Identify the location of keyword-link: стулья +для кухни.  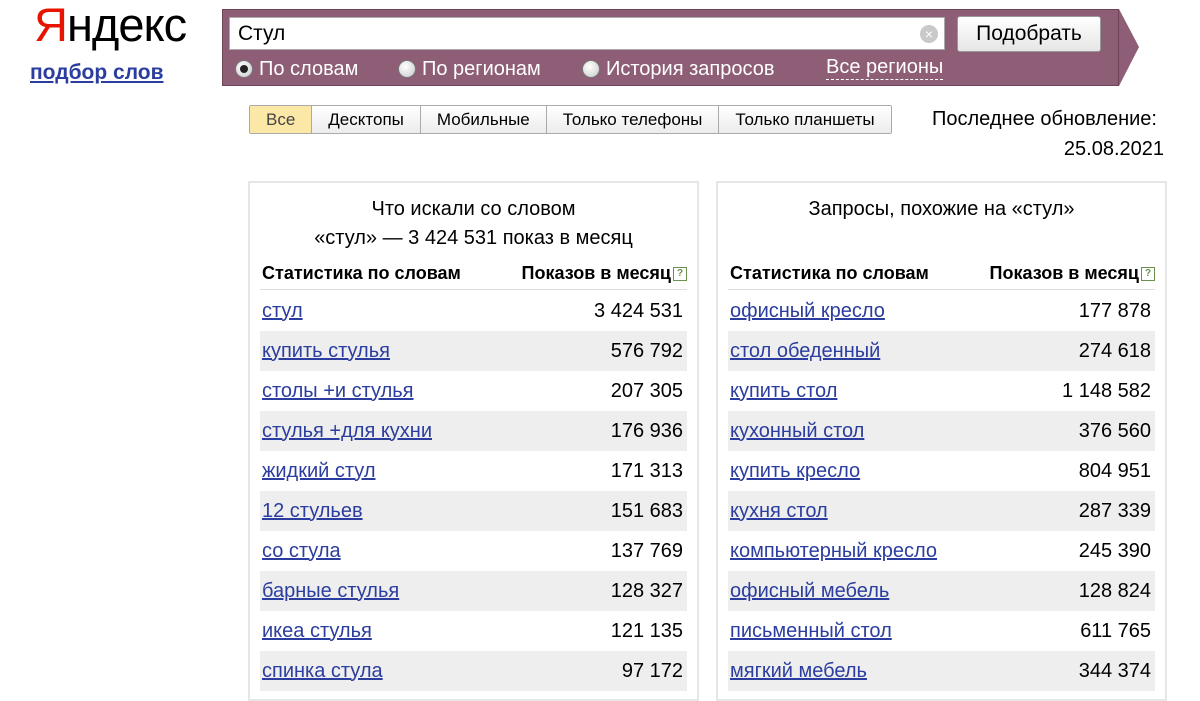
(347, 431).